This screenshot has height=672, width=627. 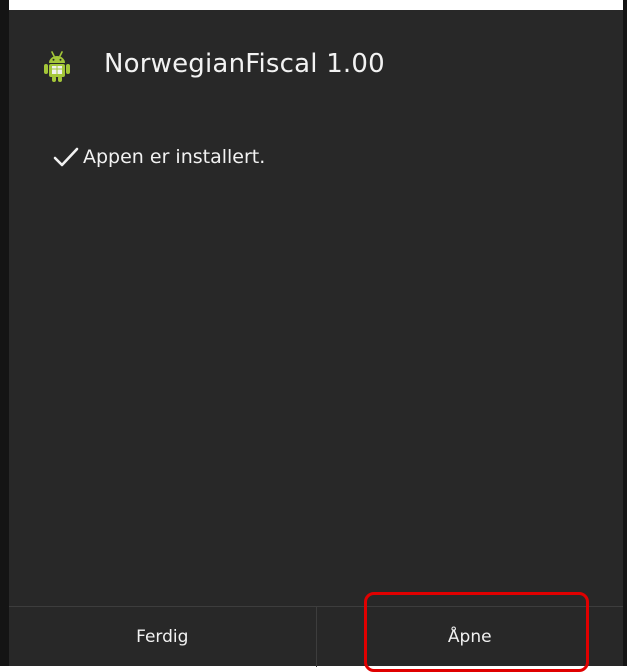 I want to click on android-robot-icon, so click(x=57, y=67).